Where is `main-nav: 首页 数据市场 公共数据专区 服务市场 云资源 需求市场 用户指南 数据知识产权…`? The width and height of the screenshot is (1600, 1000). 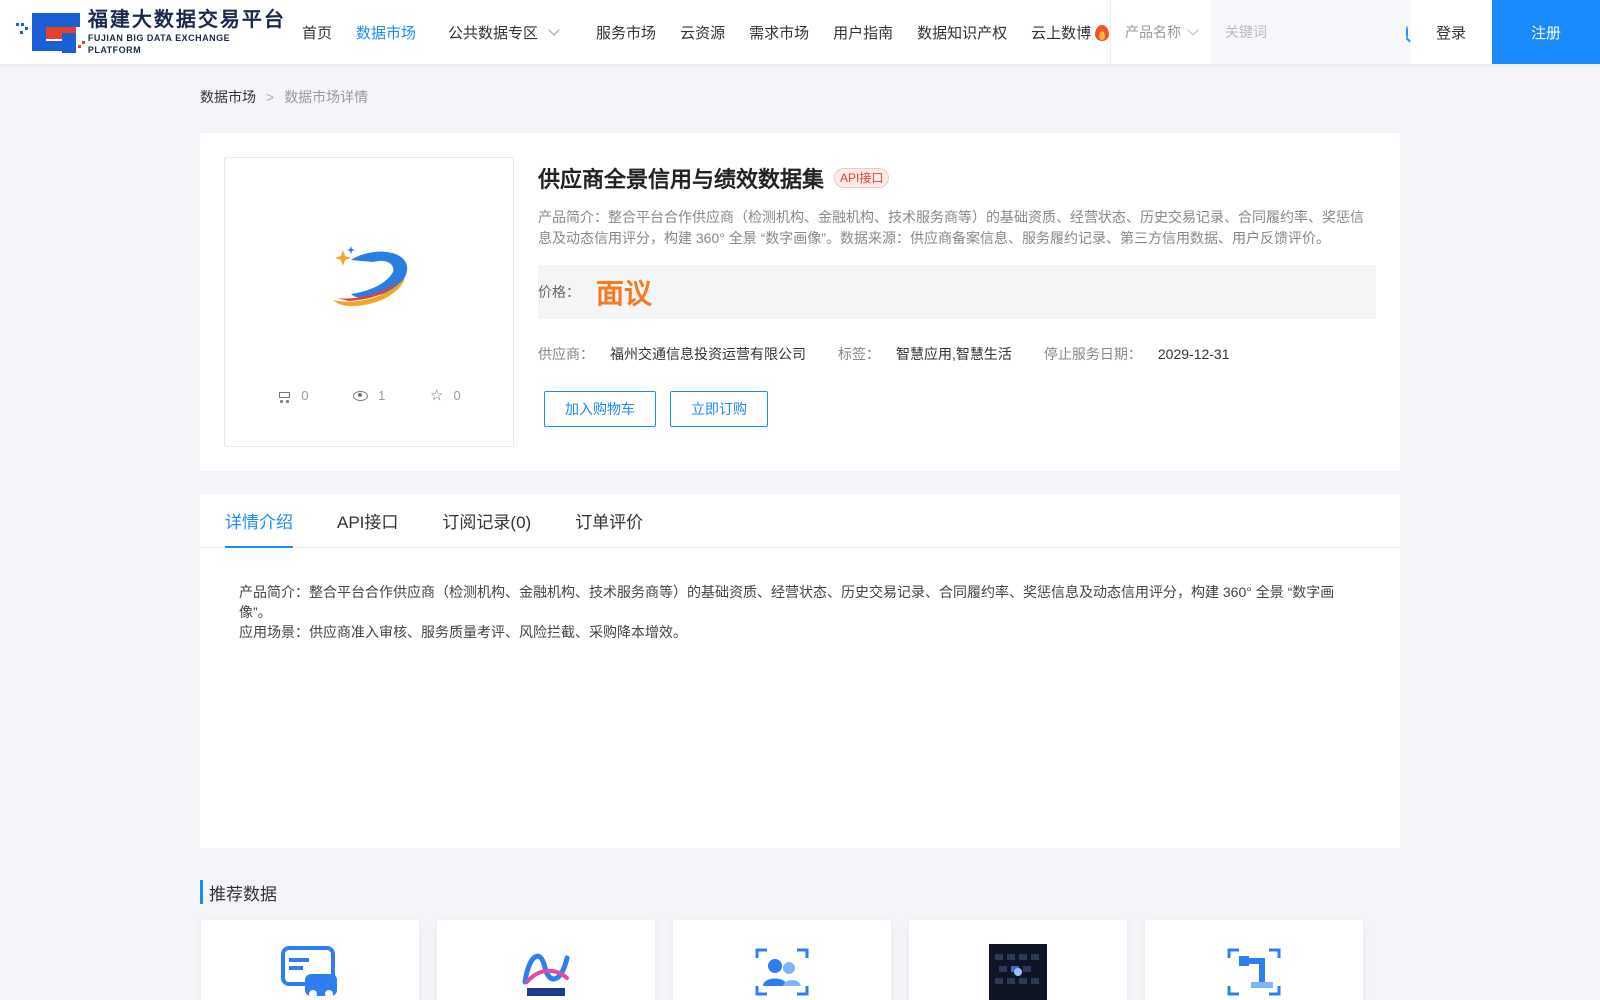 main-nav: 首页 数据市场 公共数据专区 服务市场 云资源 需求市场 用户指南 数据知识产权… is located at coordinates (705, 32).